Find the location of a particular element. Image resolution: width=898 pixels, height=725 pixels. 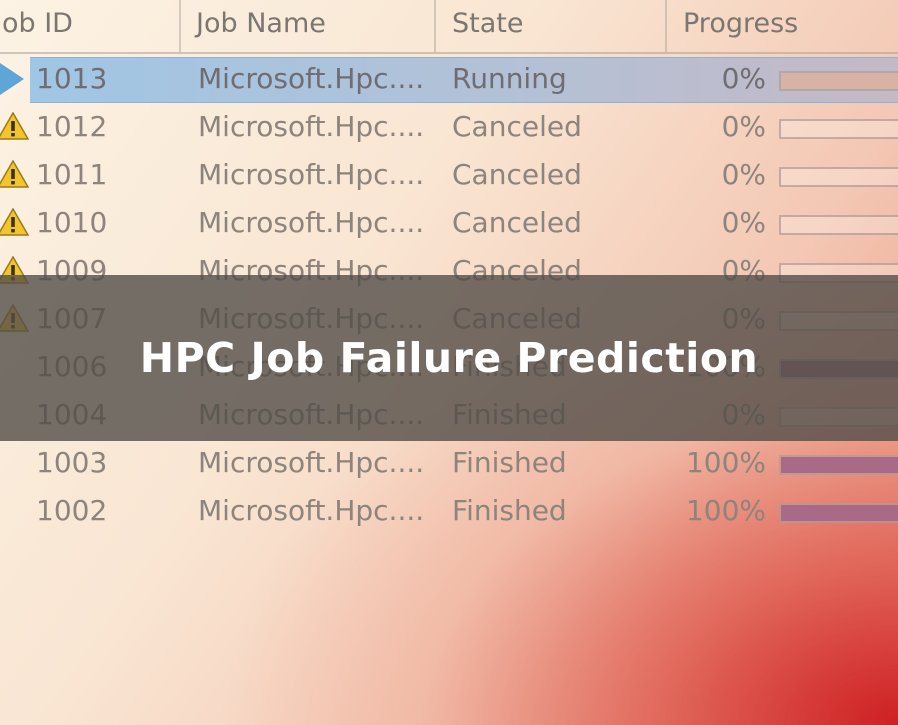

job-id-cell: 1010 is located at coordinates (72, 222).